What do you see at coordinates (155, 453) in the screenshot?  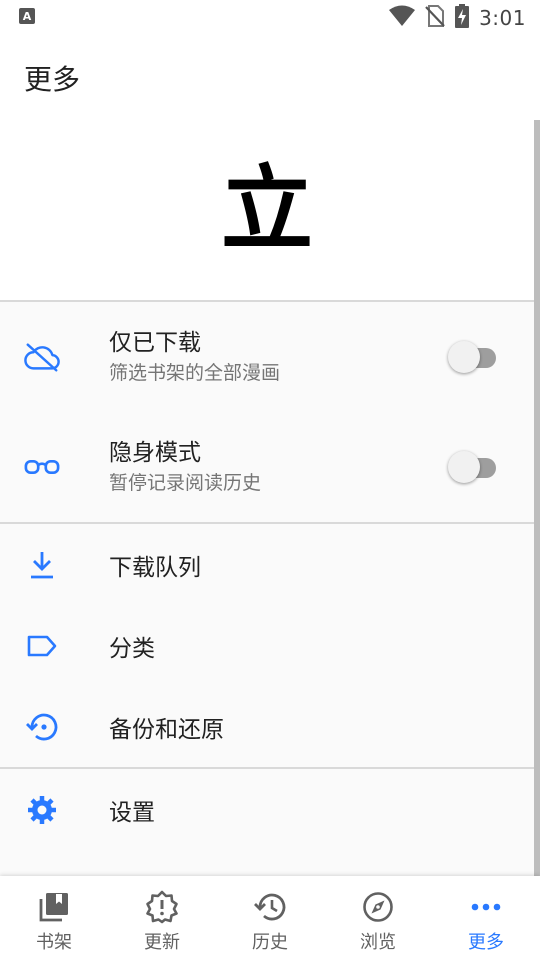 I see `preference-title: 隐身模式` at bounding box center [155, 453].